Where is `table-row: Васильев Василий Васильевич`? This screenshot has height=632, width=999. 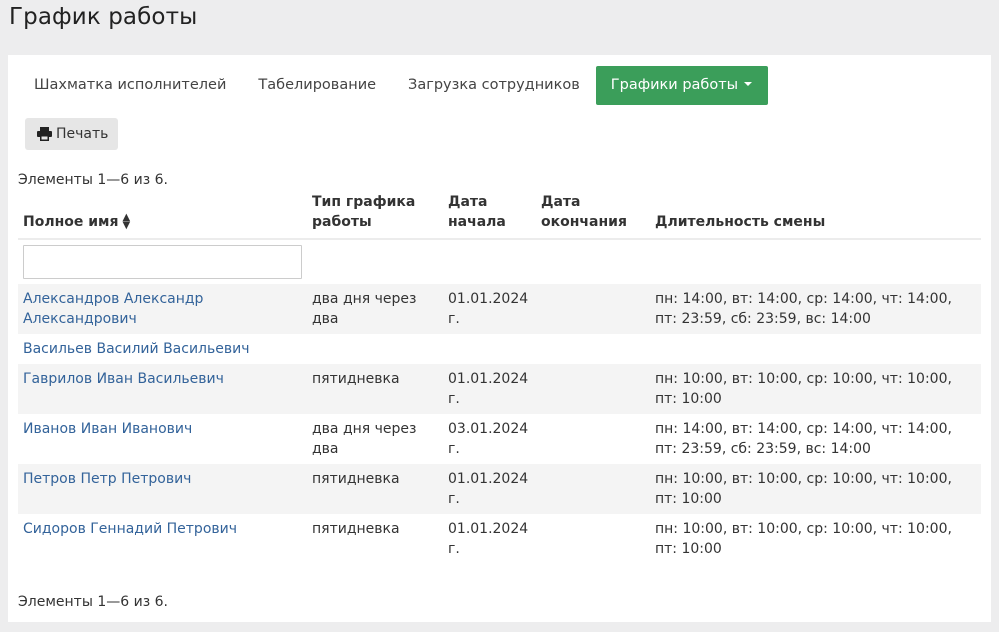
table-row: Васильев Василий Васильевич is located at coordinates (499, 349).